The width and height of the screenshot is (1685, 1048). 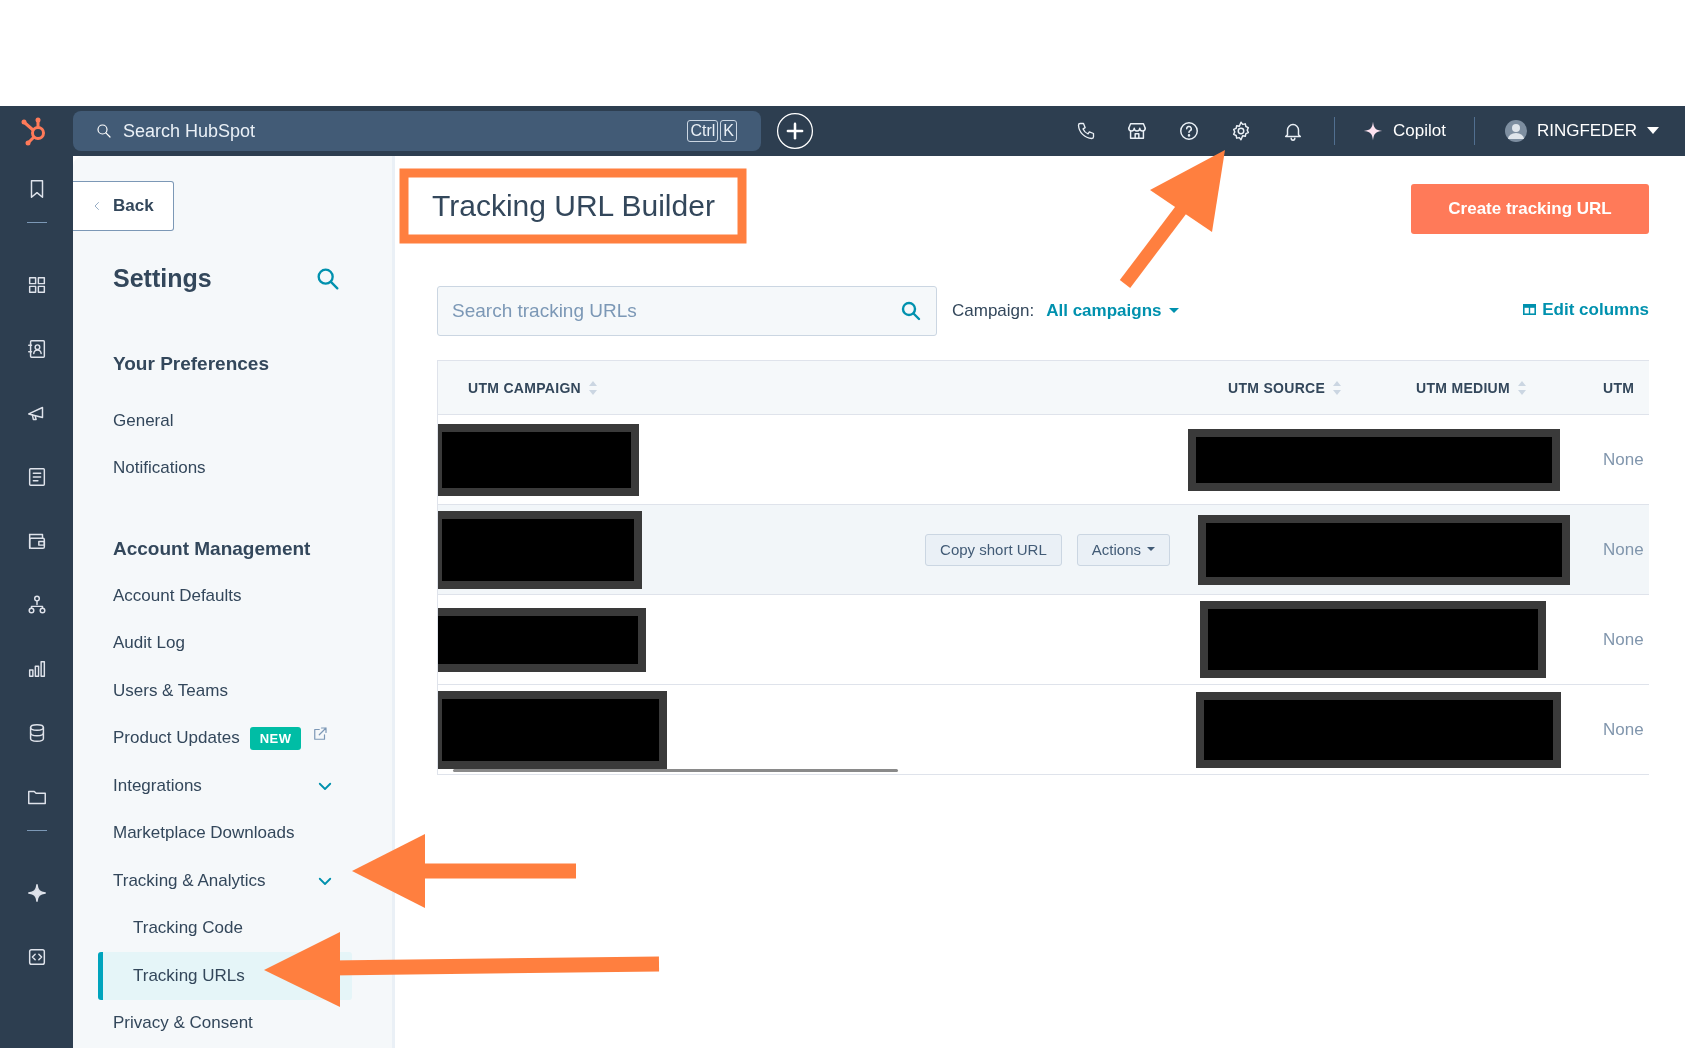 What do you see at coordinates (1530, 309) in the screenshot?
I see `columns-icon` at bounding box center [1530, 309].